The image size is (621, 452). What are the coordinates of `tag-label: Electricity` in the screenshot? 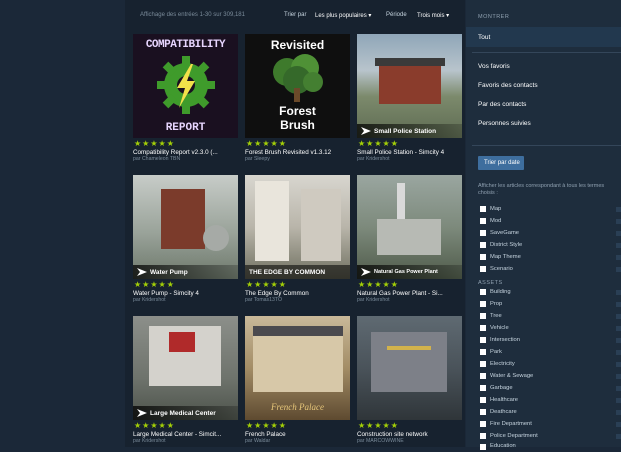 It's located at (502, 364).